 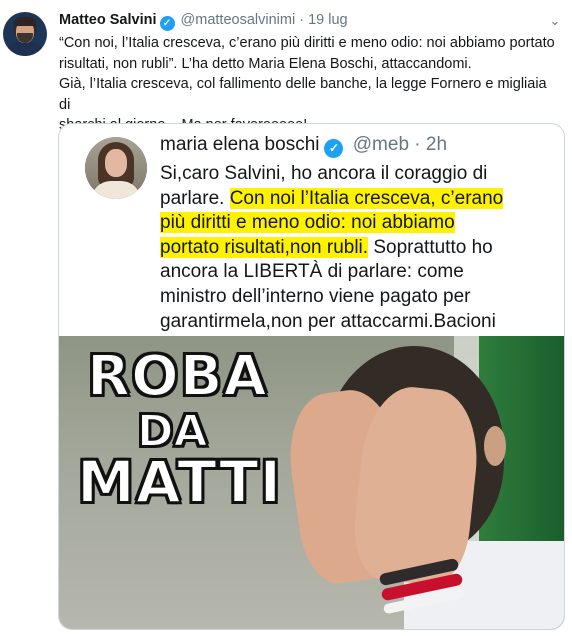 What do you see at coordinates (25, 21) in the screenshot?
I see `avatar-hair` at bounding box center [25, 21].